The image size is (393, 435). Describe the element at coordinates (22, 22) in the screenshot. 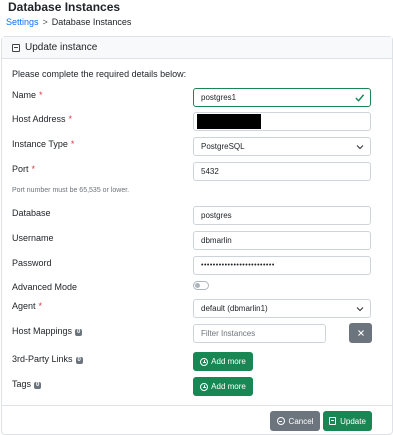

I see `breadcrumb-settings-link: Settings` at that location.